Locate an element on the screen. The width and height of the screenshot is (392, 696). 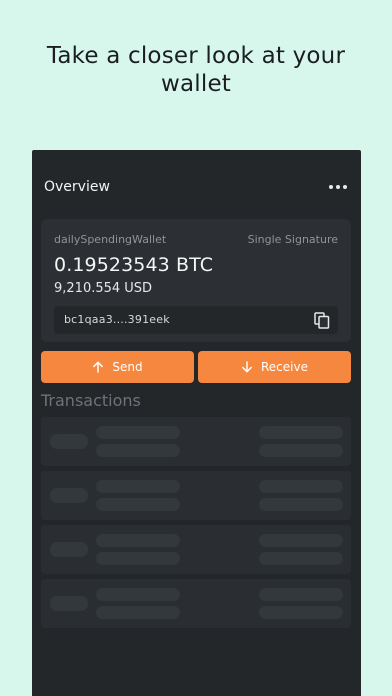
wallet-type: Single Signature is located at coordinates (292, 239).